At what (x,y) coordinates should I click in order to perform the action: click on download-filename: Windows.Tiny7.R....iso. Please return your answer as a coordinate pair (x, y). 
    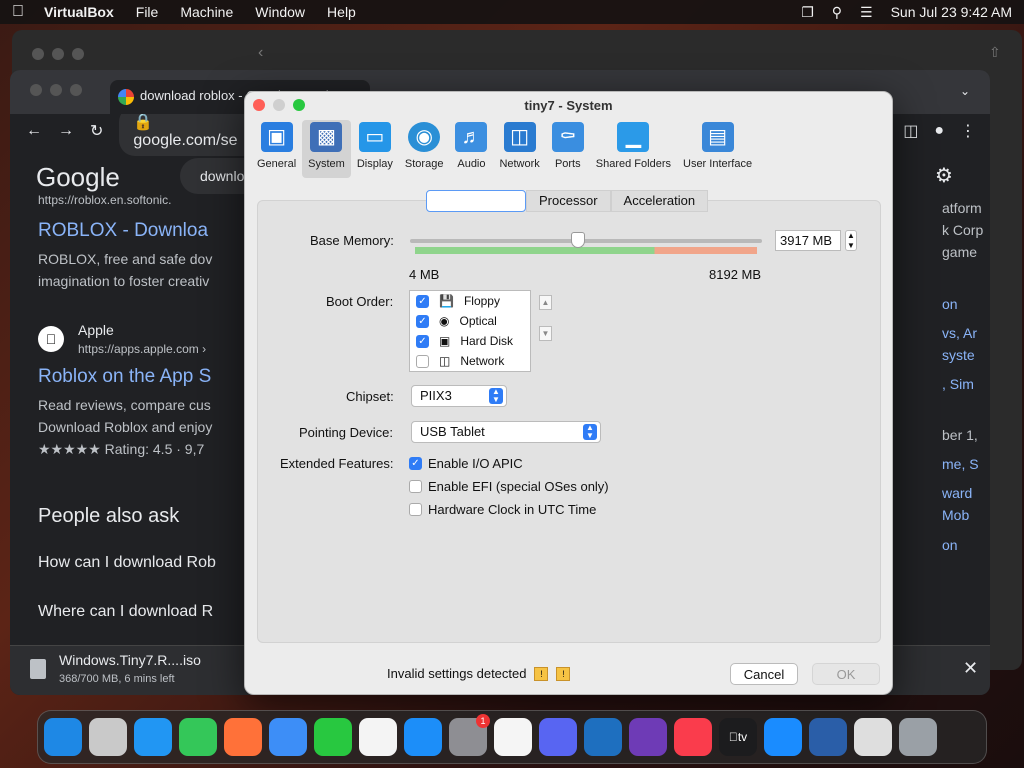
    Looking at the image, I should click on (130, 660).